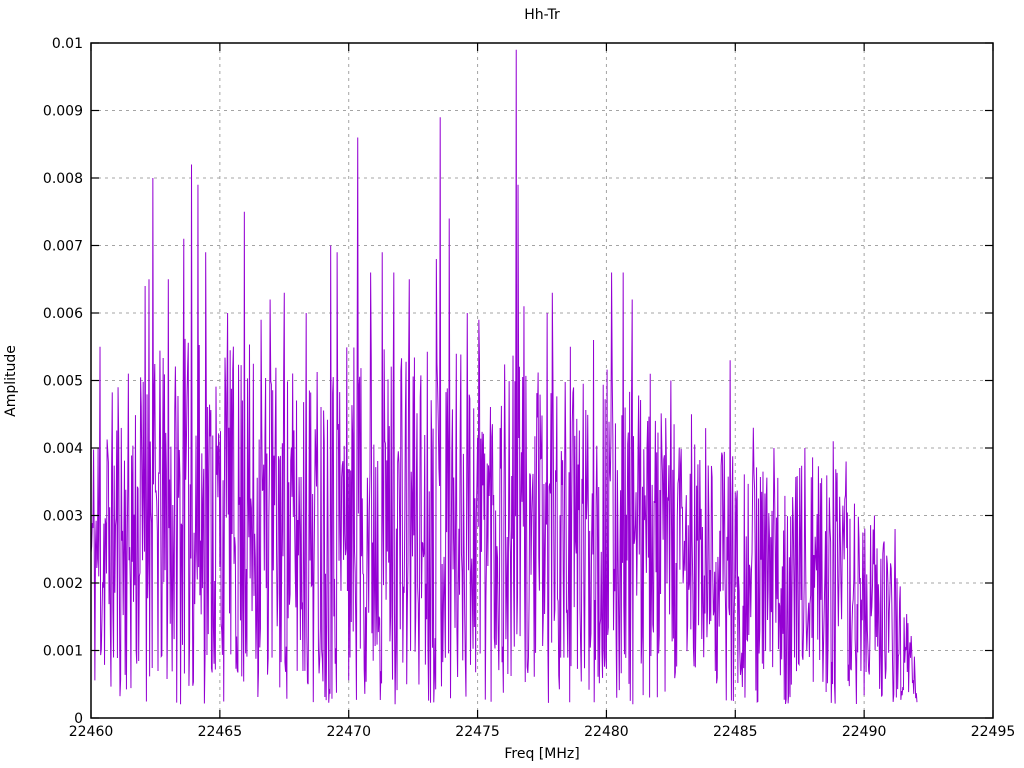 The image size is (1024, 768). I want to click on y-tick-label: 0.007, so click(63, 247).